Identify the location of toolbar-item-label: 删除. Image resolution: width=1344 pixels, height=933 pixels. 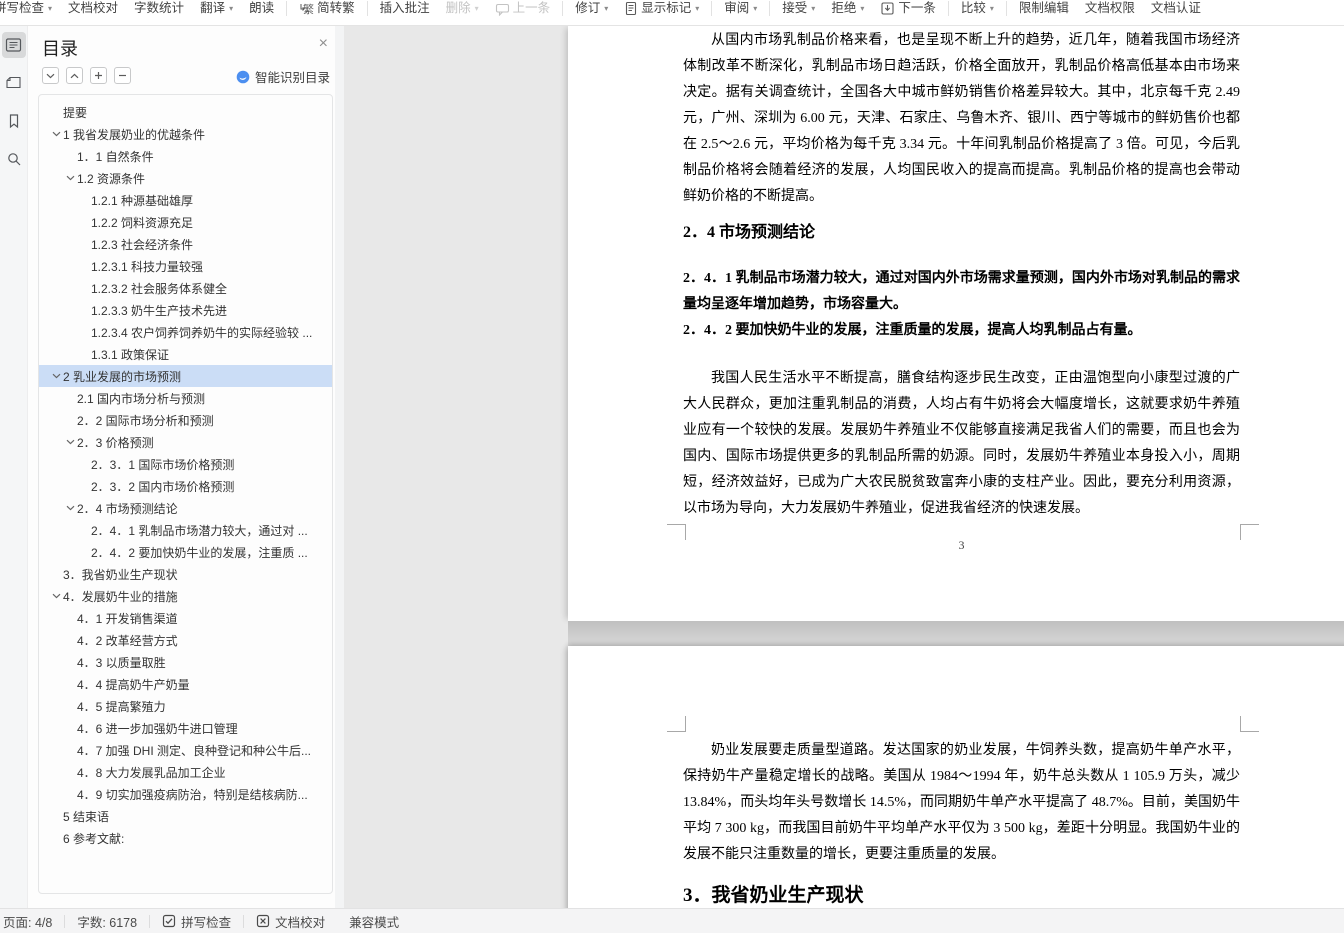
(458, 8).